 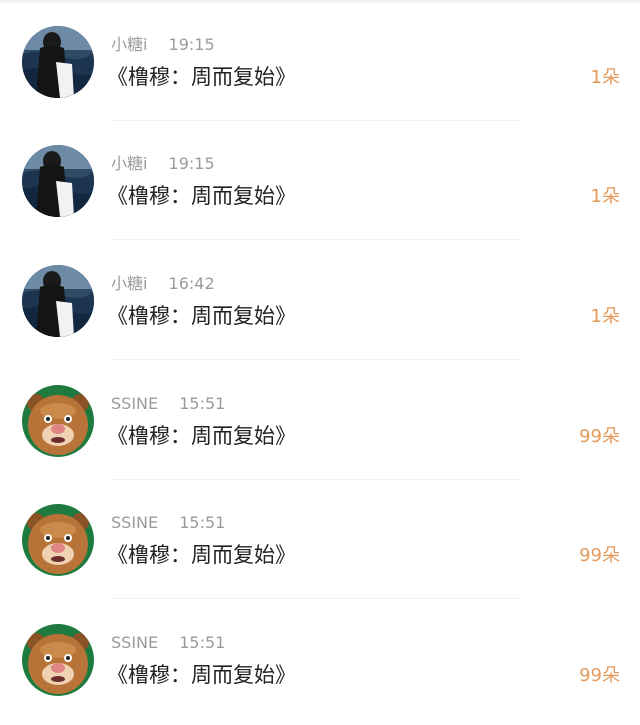 What do you see at coordinates (163, 284) in the screenshot?
I see `message-meta: 小糖i 16:42` at bounding box center [163, 284].